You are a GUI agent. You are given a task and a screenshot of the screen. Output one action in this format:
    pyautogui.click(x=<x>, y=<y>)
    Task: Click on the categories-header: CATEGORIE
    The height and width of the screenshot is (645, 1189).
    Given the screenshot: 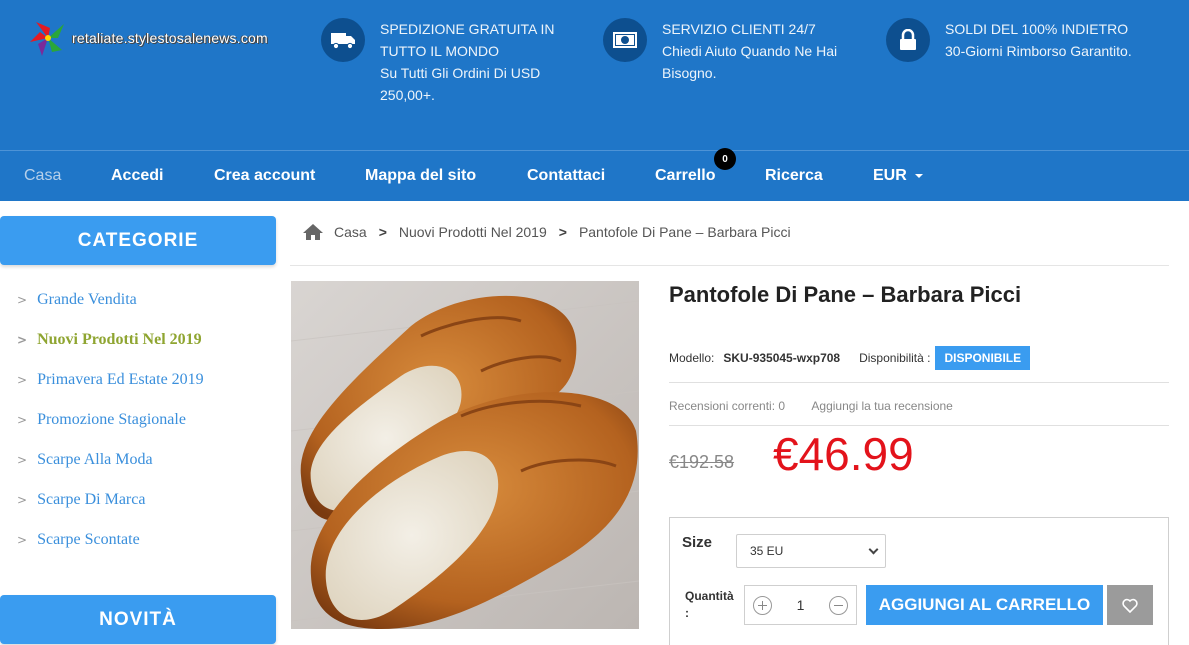 What is the action you would take?
    pyautogui.click(x=138, y=240)
    